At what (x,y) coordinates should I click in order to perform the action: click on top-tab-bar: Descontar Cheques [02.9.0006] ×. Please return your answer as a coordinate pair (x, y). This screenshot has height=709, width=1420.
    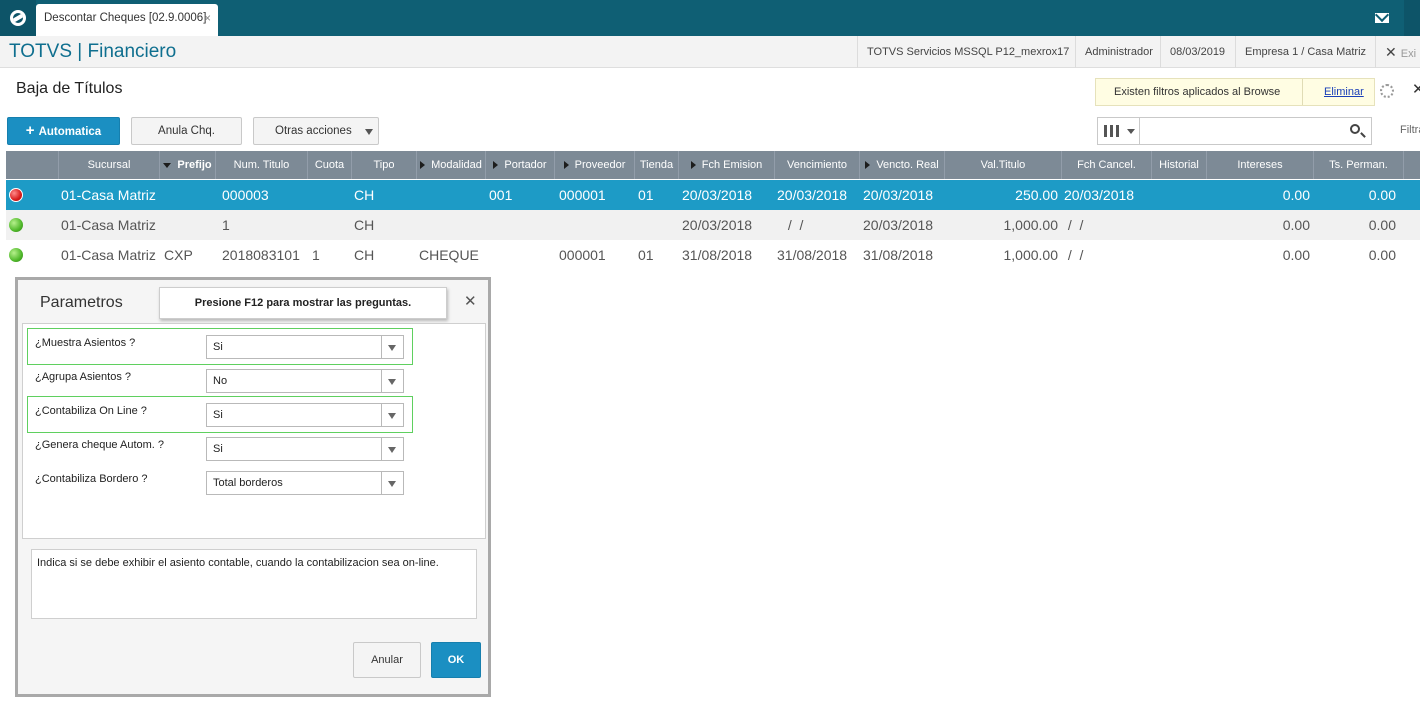
    Looking at the image, I should click on (710, 18).